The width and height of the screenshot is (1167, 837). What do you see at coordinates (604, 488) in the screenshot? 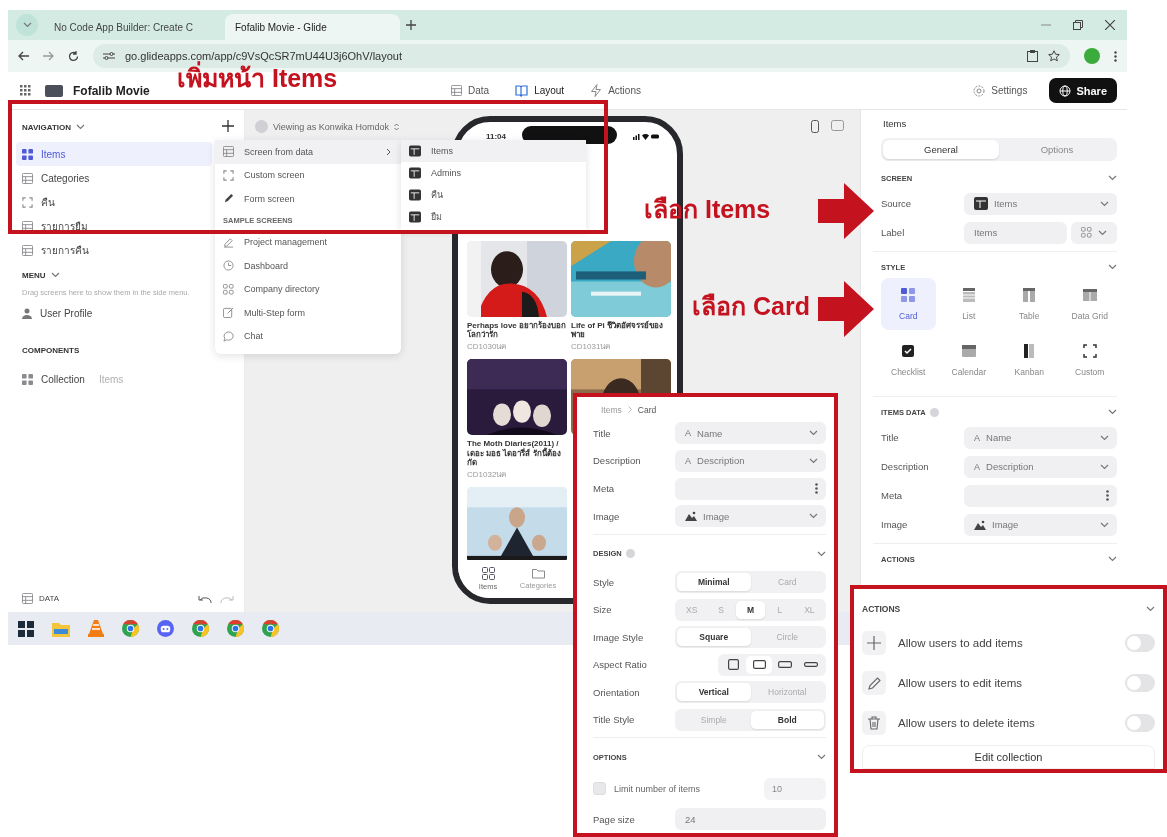
I see `field-label: Meta` at bounding box center [604, 488].